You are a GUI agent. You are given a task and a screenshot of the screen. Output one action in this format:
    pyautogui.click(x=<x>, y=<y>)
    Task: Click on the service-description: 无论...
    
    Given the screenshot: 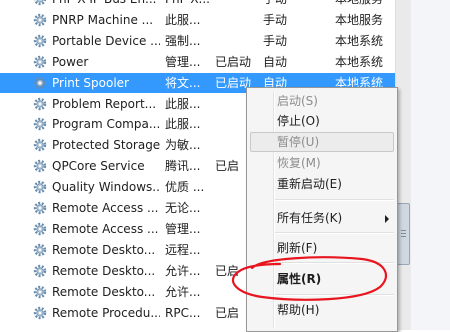 What is the action you would take?
    pyautogui.click(x=187, y=208)
    